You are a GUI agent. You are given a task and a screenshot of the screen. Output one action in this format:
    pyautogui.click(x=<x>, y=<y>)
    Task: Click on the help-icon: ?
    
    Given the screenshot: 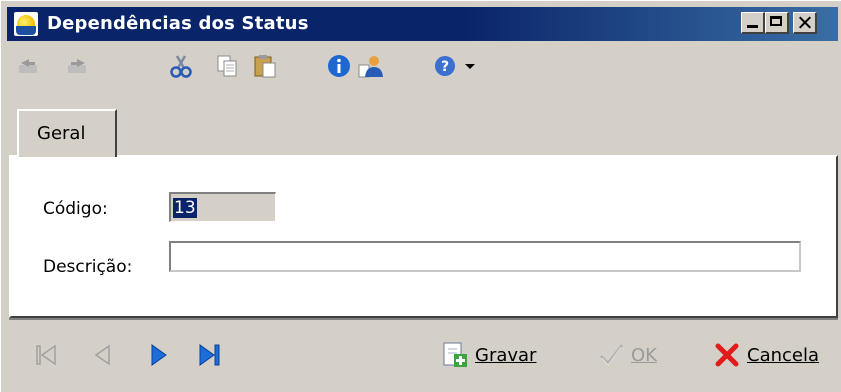 What is the action you would take?
    pyautogui.click(x=445, y=66)
    